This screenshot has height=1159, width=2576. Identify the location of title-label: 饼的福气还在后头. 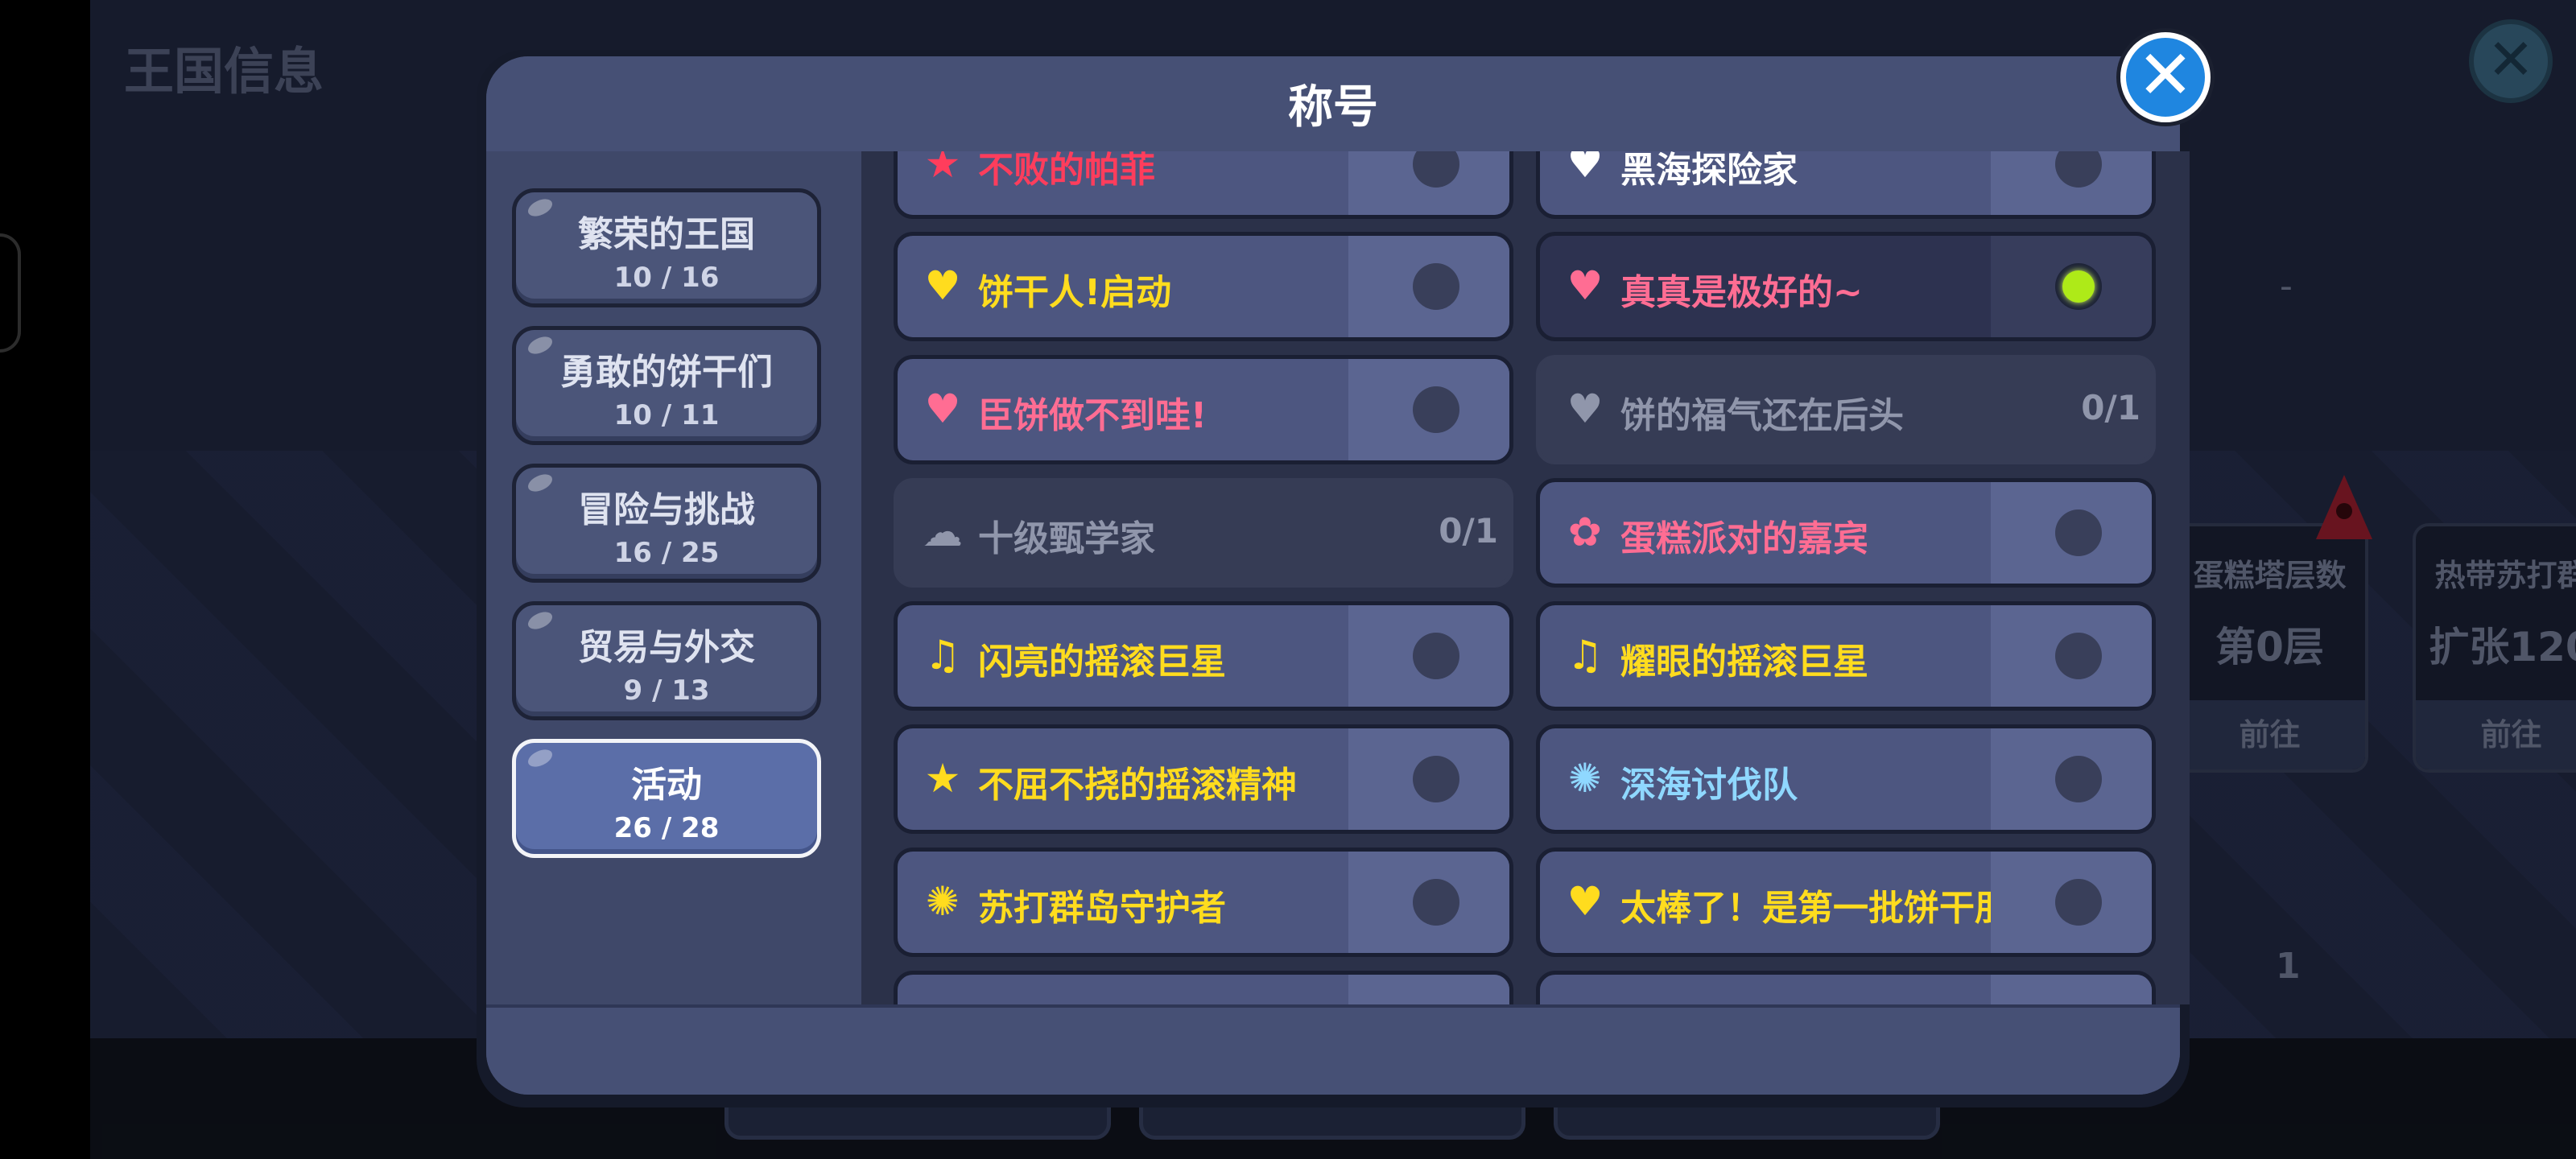
(1762, 415).